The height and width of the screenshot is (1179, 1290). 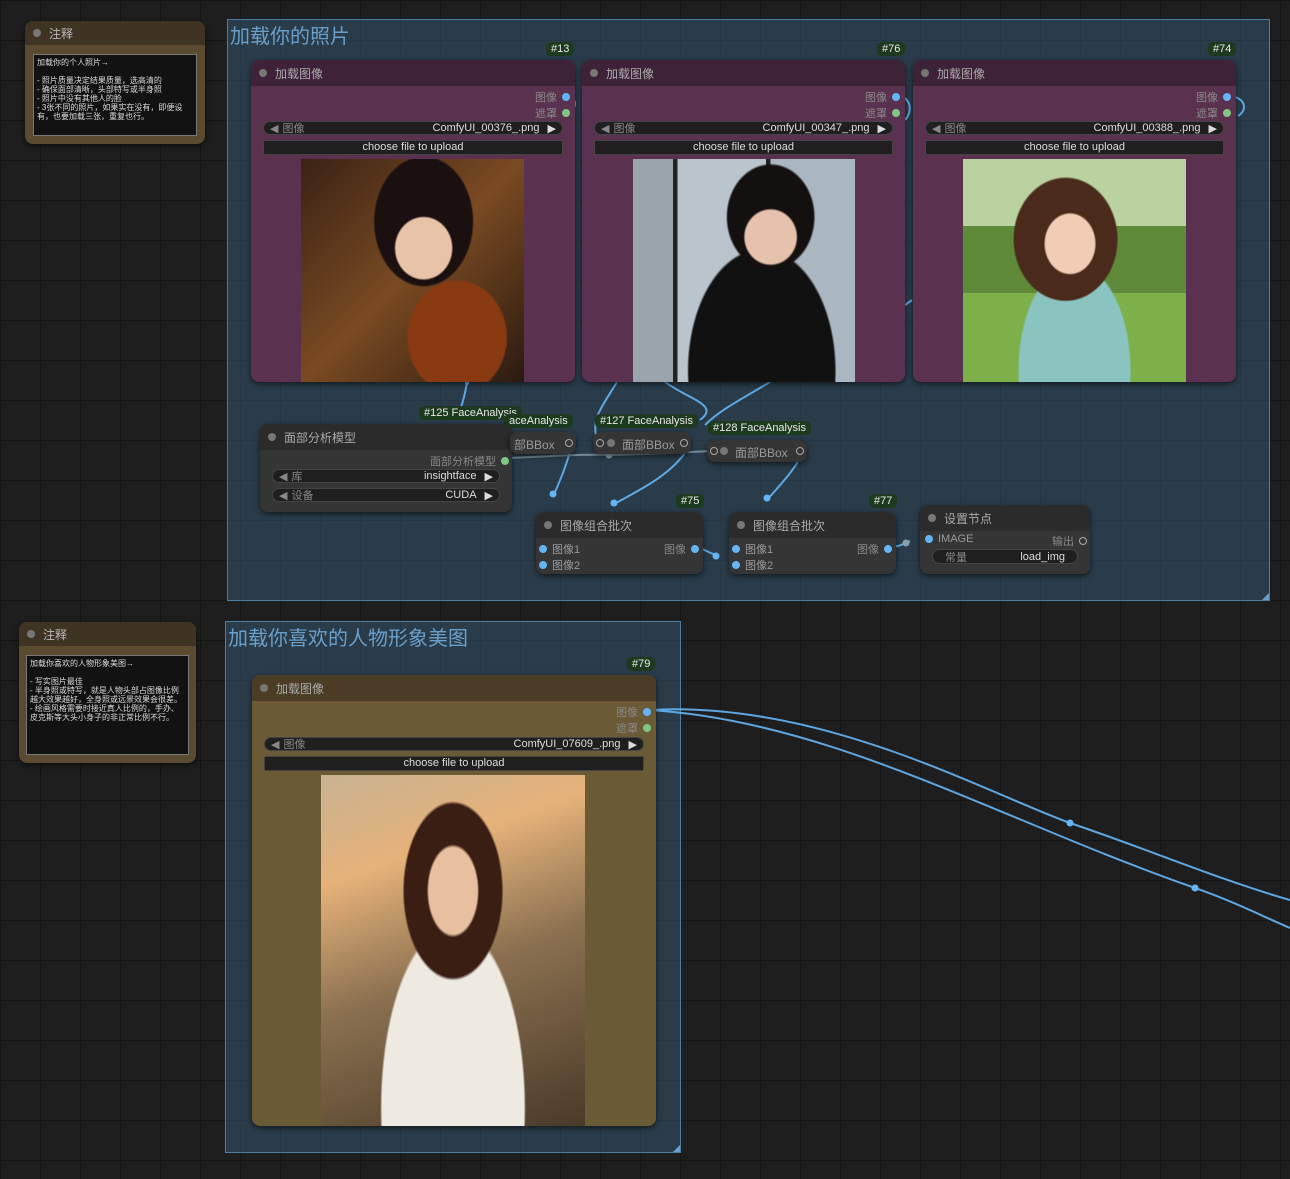 What do you see at coordinates (1005, 556) in the screenshot?
I see `constant-field: 常量 load_img` at bounding box center [1005, 556].